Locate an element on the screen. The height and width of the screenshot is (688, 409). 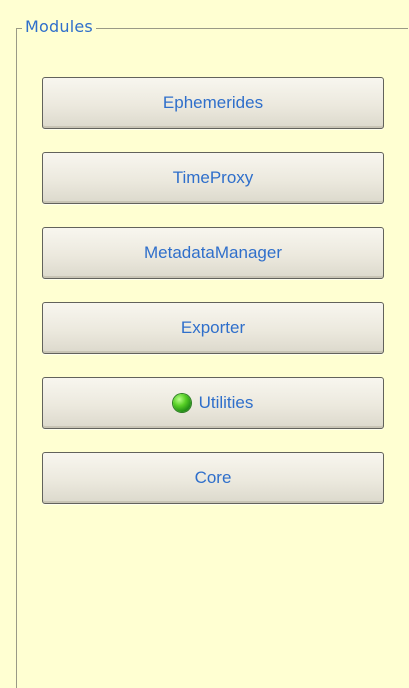
modules-group-title: Modules is located at coordinates (59, 27).